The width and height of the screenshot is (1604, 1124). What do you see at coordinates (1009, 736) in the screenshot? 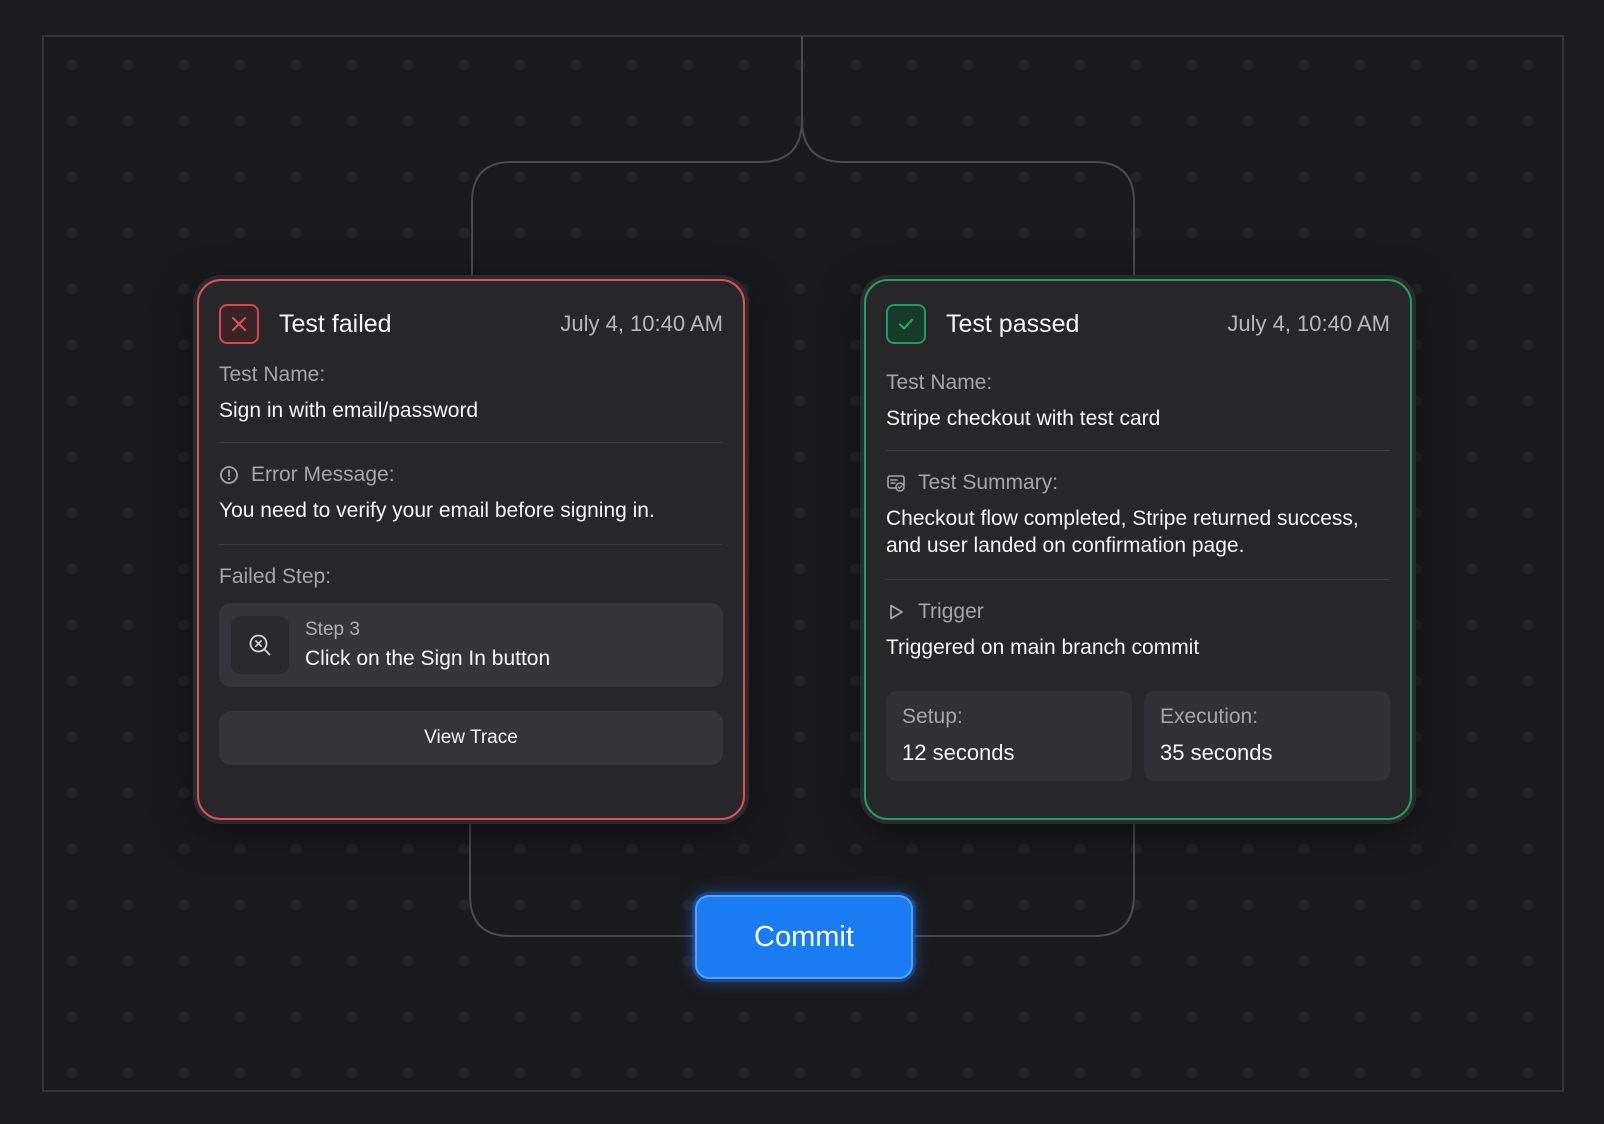
I see `setup-stat: Setup: 12 seconds` at bounding box center [1009, 736].